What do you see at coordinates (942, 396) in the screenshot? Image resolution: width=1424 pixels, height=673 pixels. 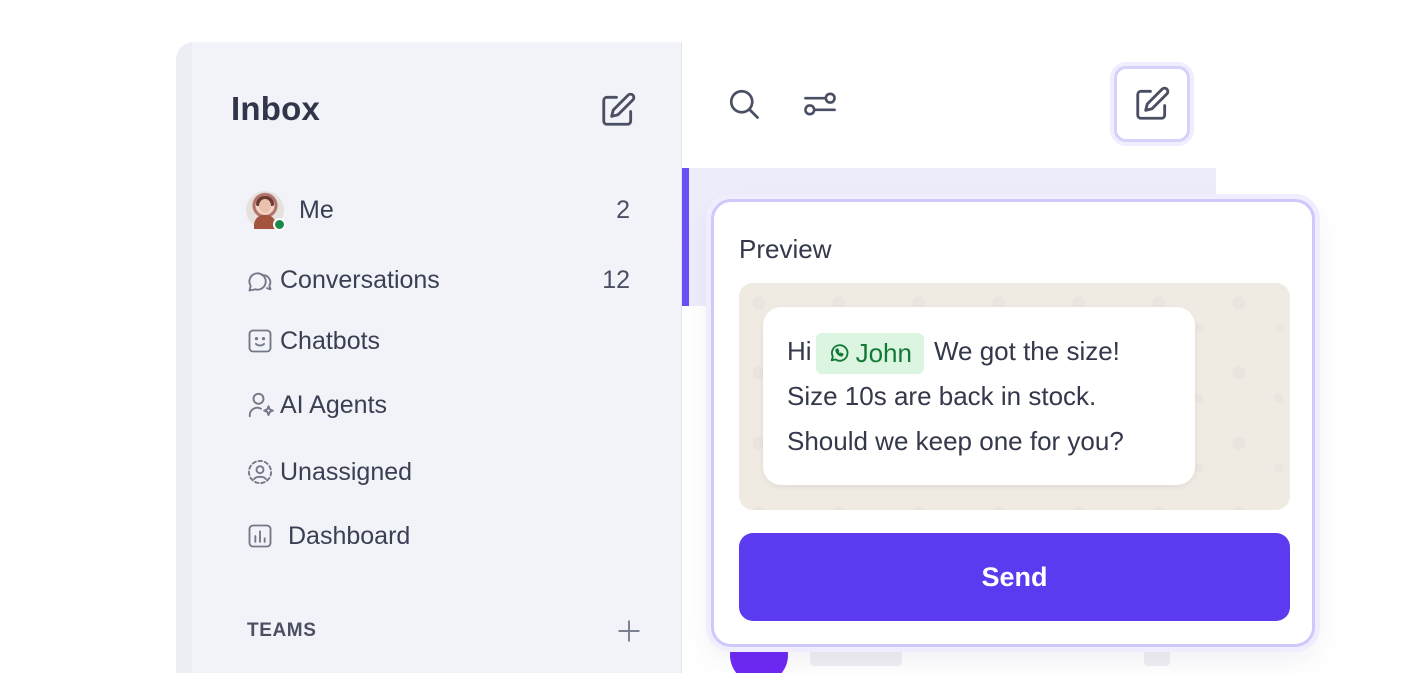 I see `message-line: Size 10s are back in stock.` at bounding box center [942, 396].